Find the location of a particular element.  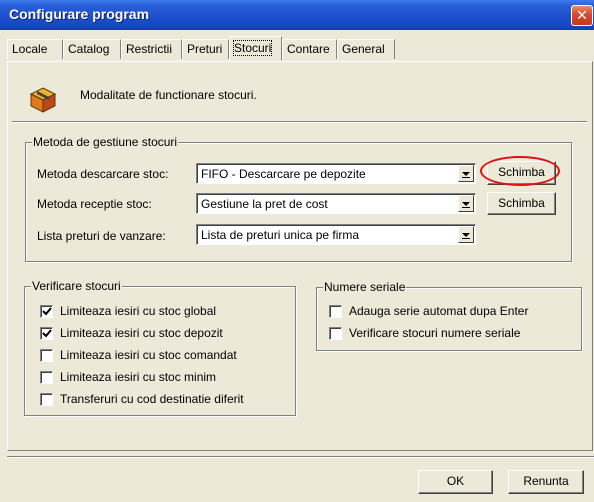

box-icon is located at coordinates (43, 100).